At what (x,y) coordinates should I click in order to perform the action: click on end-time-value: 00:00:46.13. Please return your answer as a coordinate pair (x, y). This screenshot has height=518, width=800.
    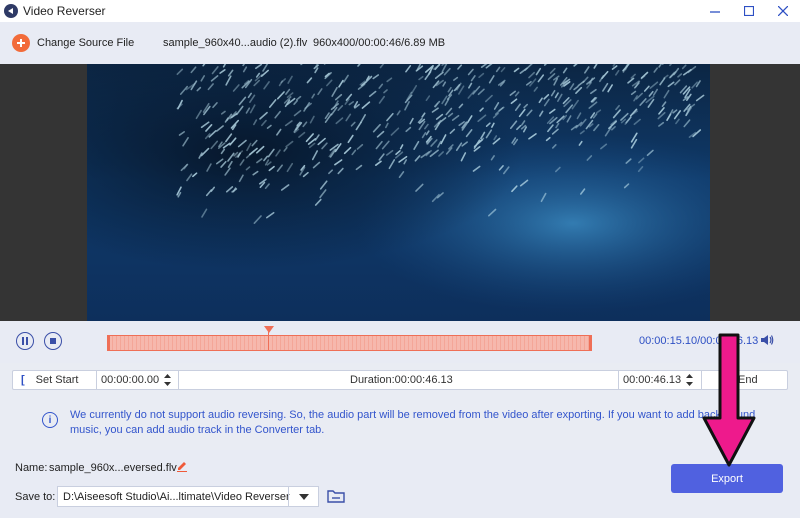
    Looking at the image, I should click on (652, 380).